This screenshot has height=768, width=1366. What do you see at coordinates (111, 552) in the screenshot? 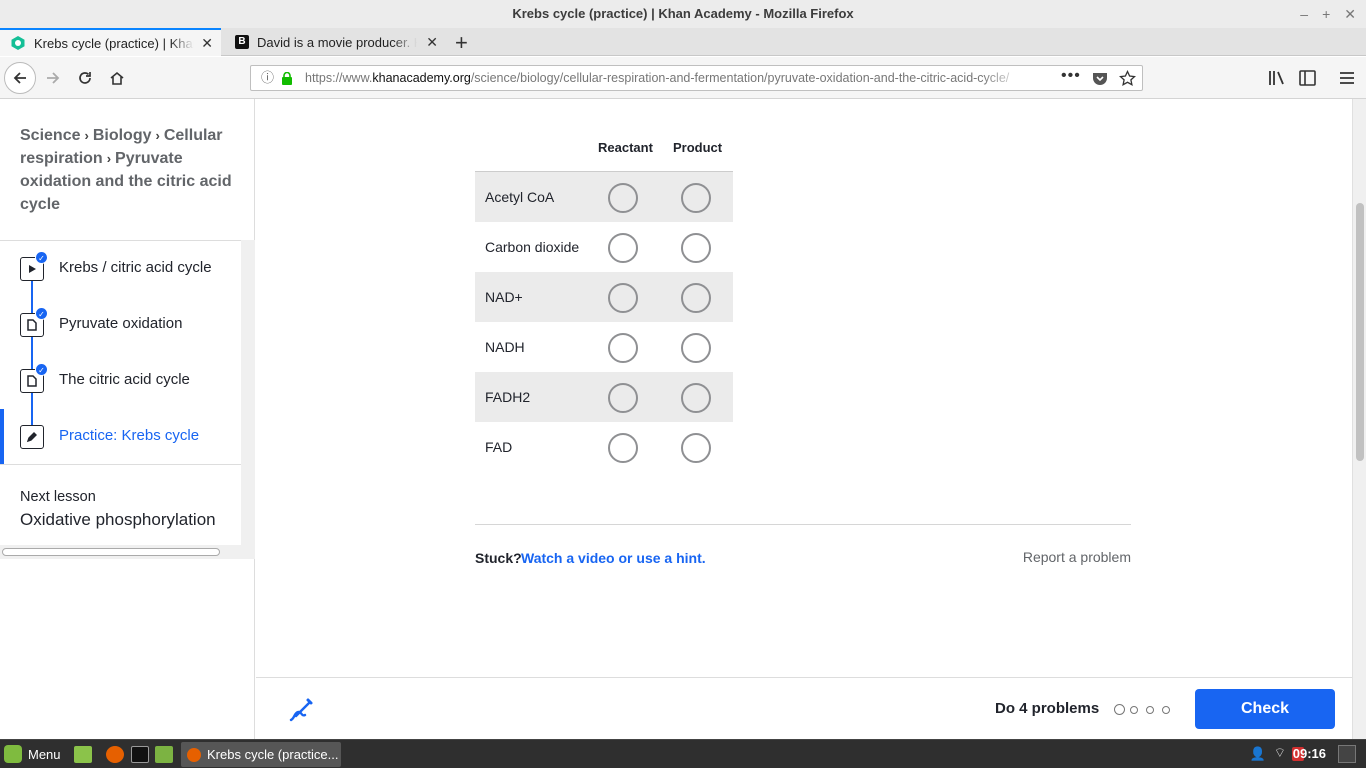
I see `horizontal-scrollbar-thumb` at bounding box center [111, 552].